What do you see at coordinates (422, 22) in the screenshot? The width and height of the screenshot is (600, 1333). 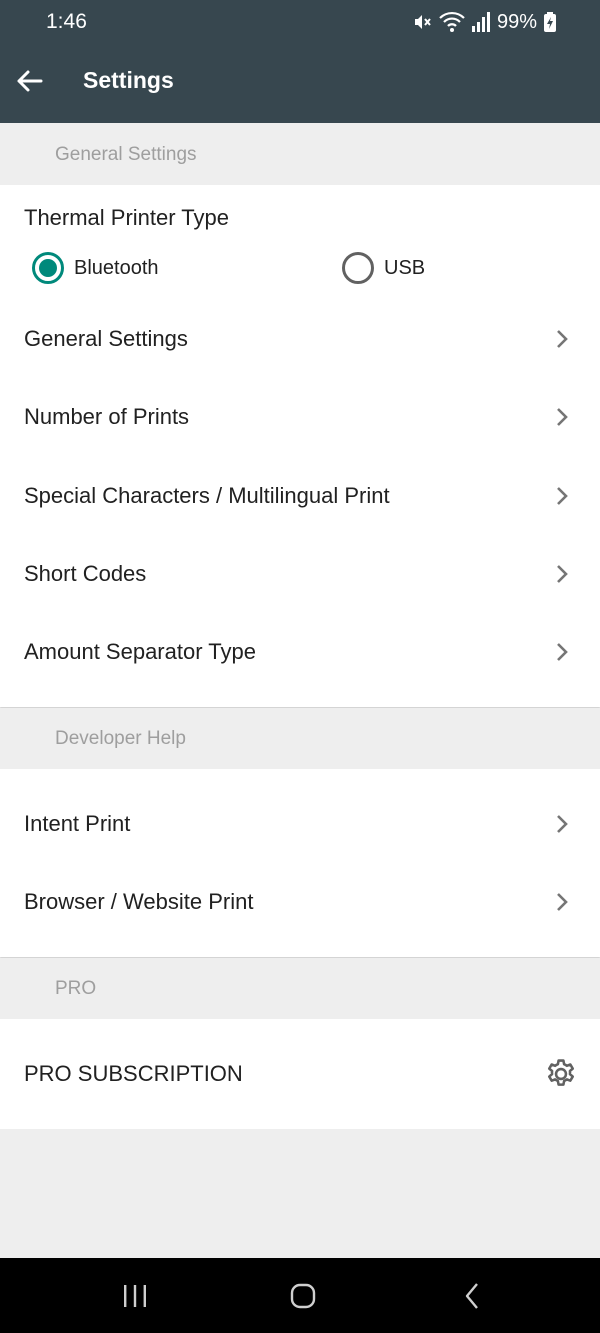 I see `mute-icon` at bounding box center [422, 22].